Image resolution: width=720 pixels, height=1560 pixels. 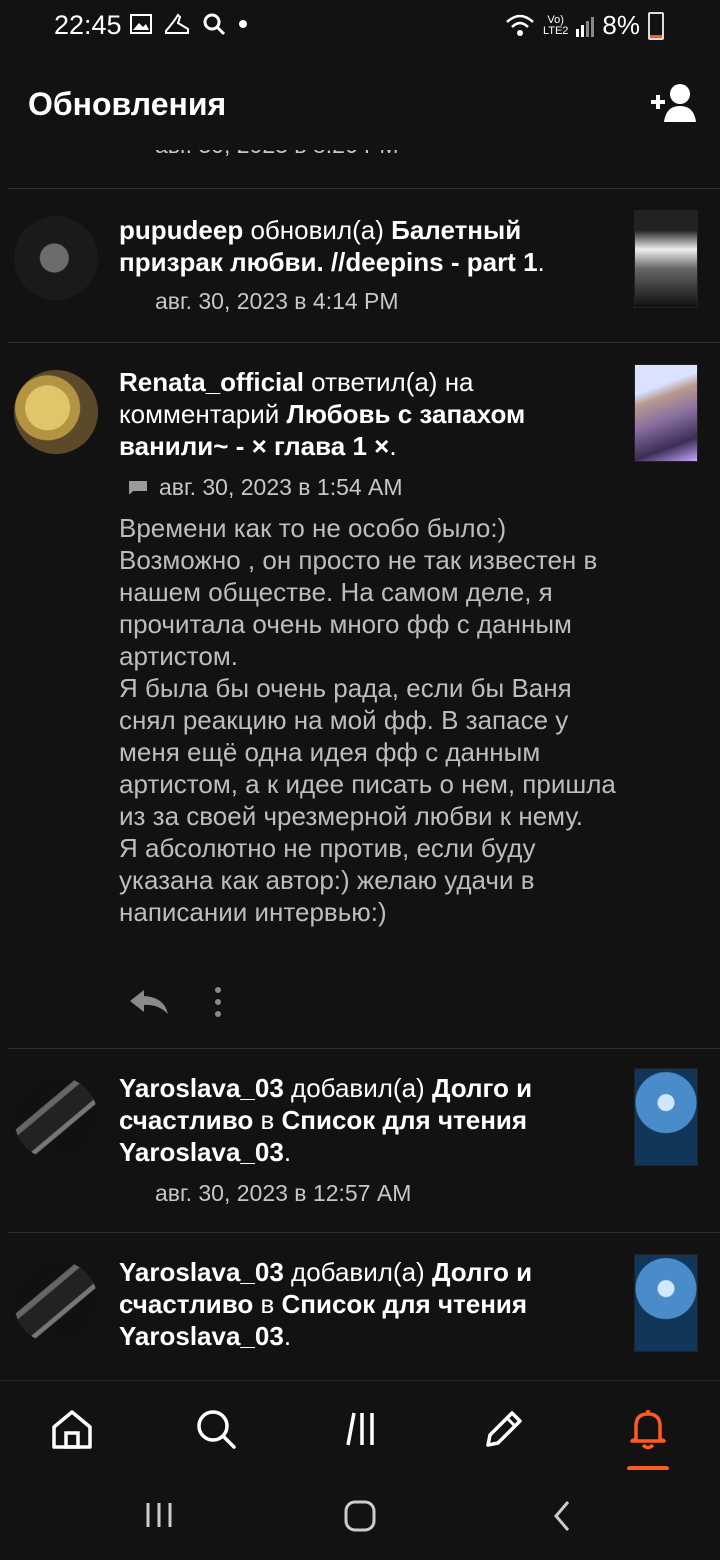 What do you see at coordinates (360, 103) in the screenshot?
I see `app-bar: Обновления` at bounding box center [360, 103].